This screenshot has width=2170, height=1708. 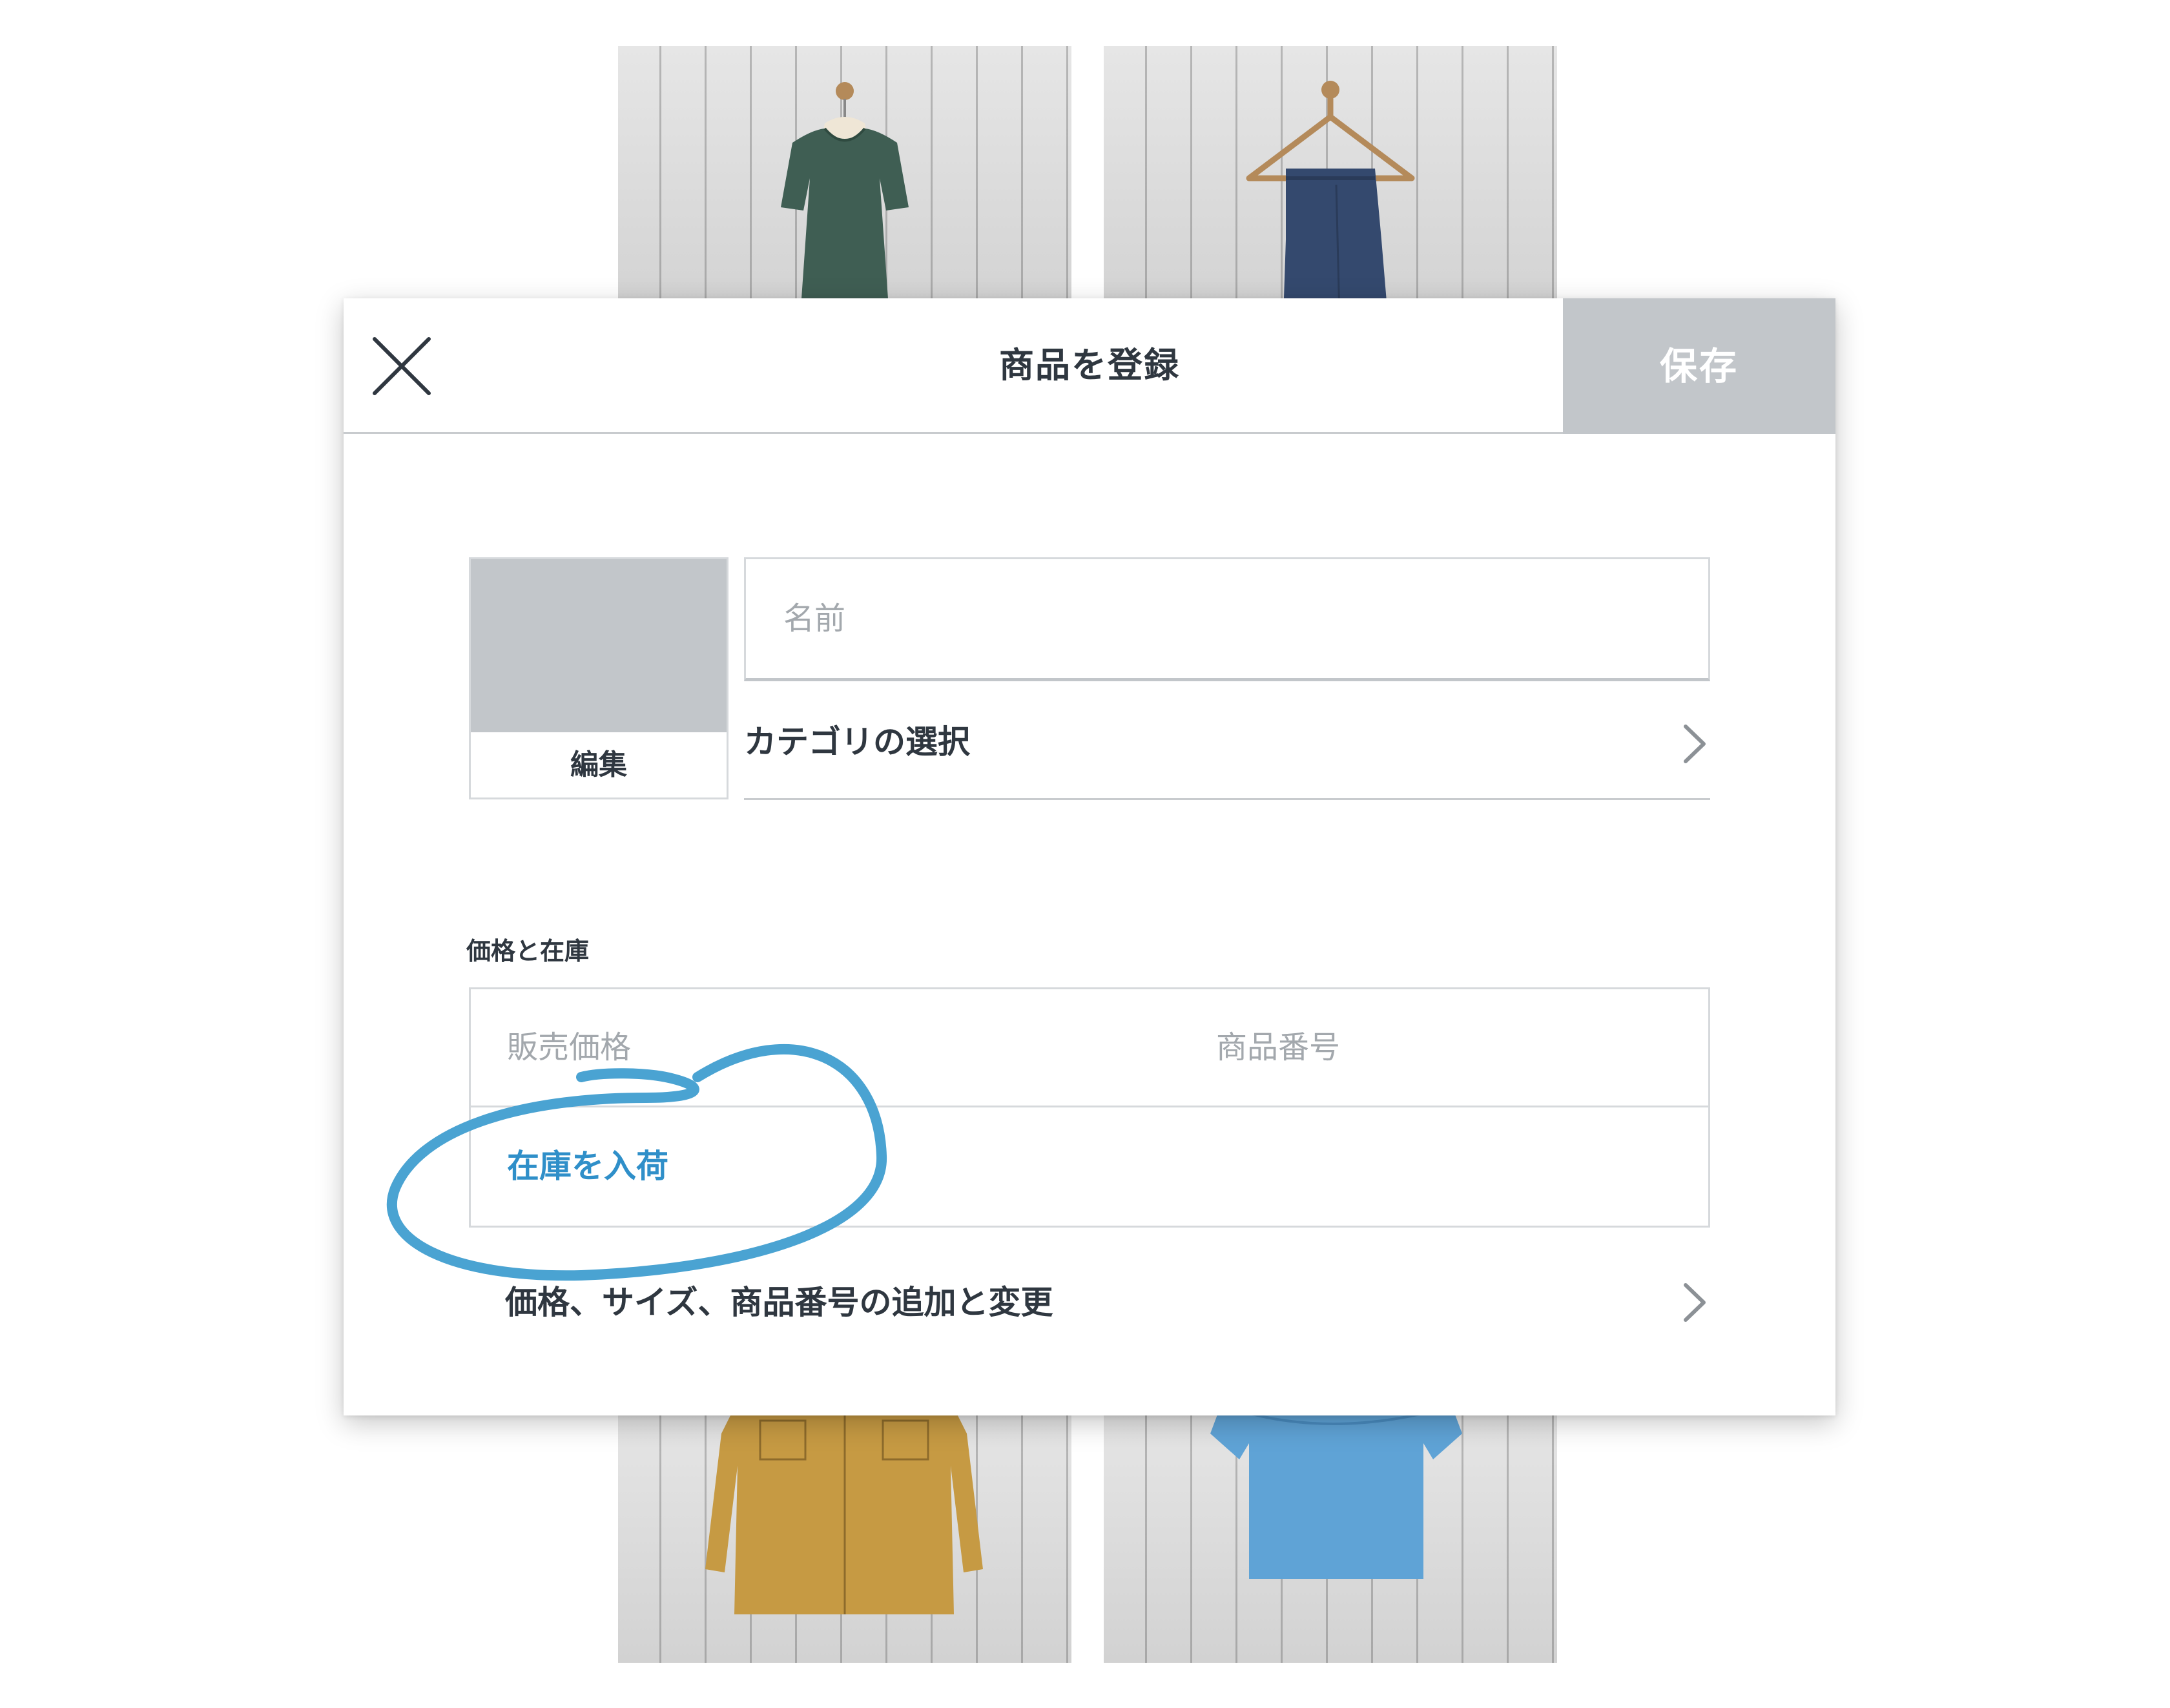 I want to click on name-input: 名前, so click(x=1227, y=619).